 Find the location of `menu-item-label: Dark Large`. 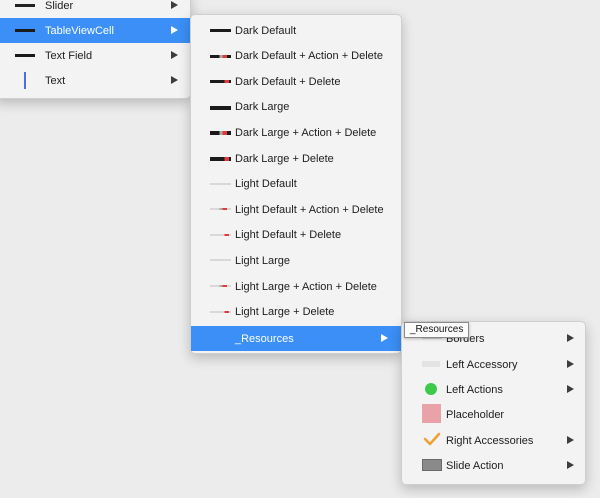

menu-item-label: Dark Large is located at coordinates (262, 107).